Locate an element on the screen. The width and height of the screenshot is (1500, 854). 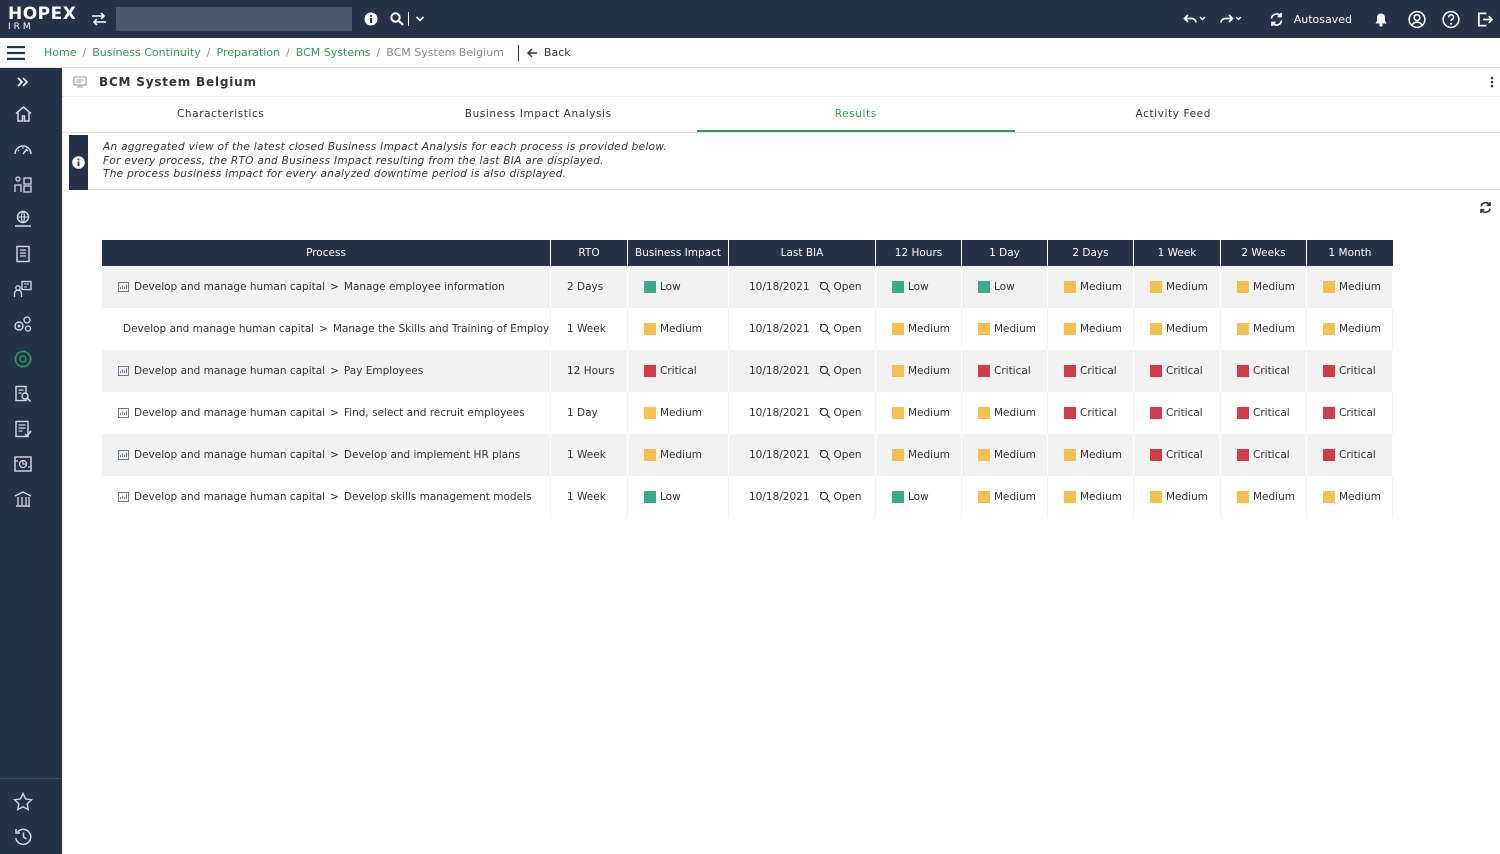
search-icon is located at coordinates (397, 19).